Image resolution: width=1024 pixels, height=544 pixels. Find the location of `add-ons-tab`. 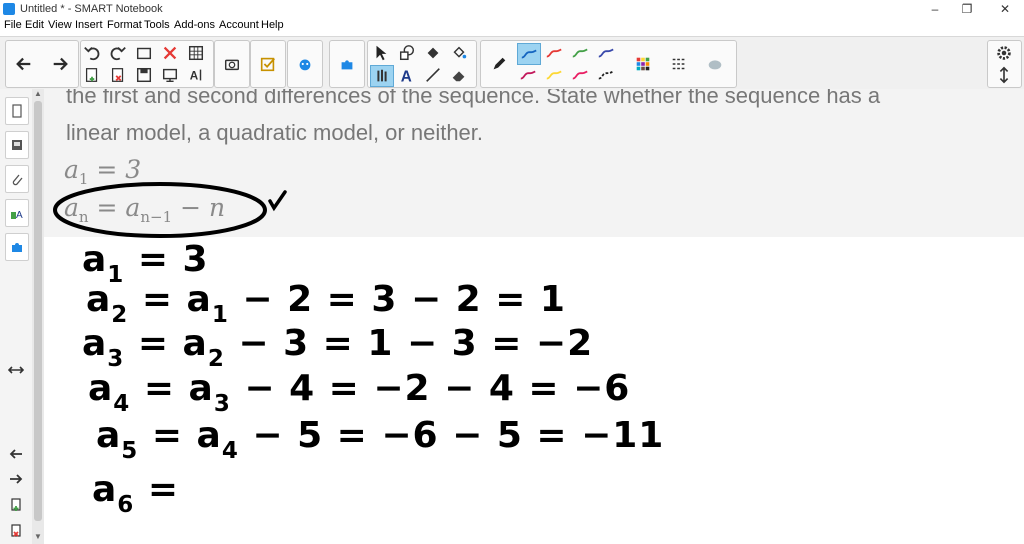

add-ons-tab is located at coordinates (17, 247).